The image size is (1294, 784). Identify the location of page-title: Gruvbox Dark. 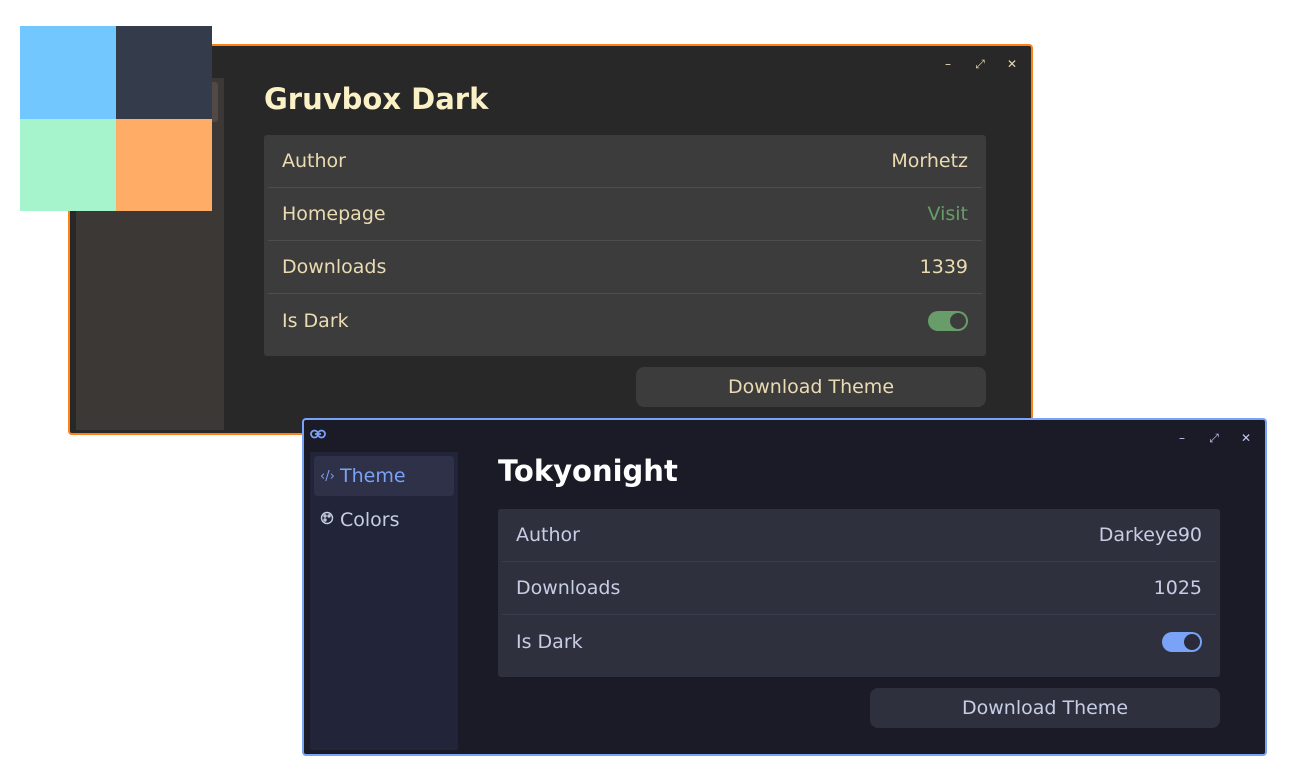
(376, 99).